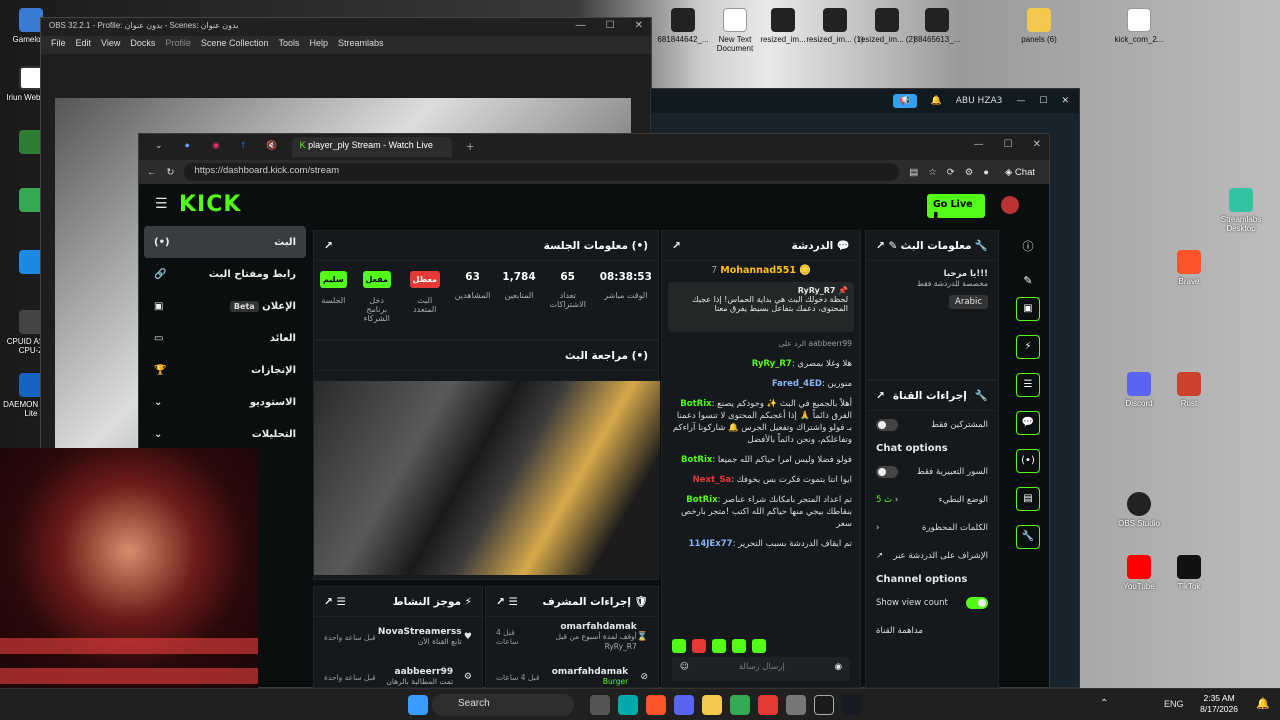 Image resolution: width=1280 pixels, height=720 pixels. I want to click on option-raid: مداهمة القناة, so click(932, 631).